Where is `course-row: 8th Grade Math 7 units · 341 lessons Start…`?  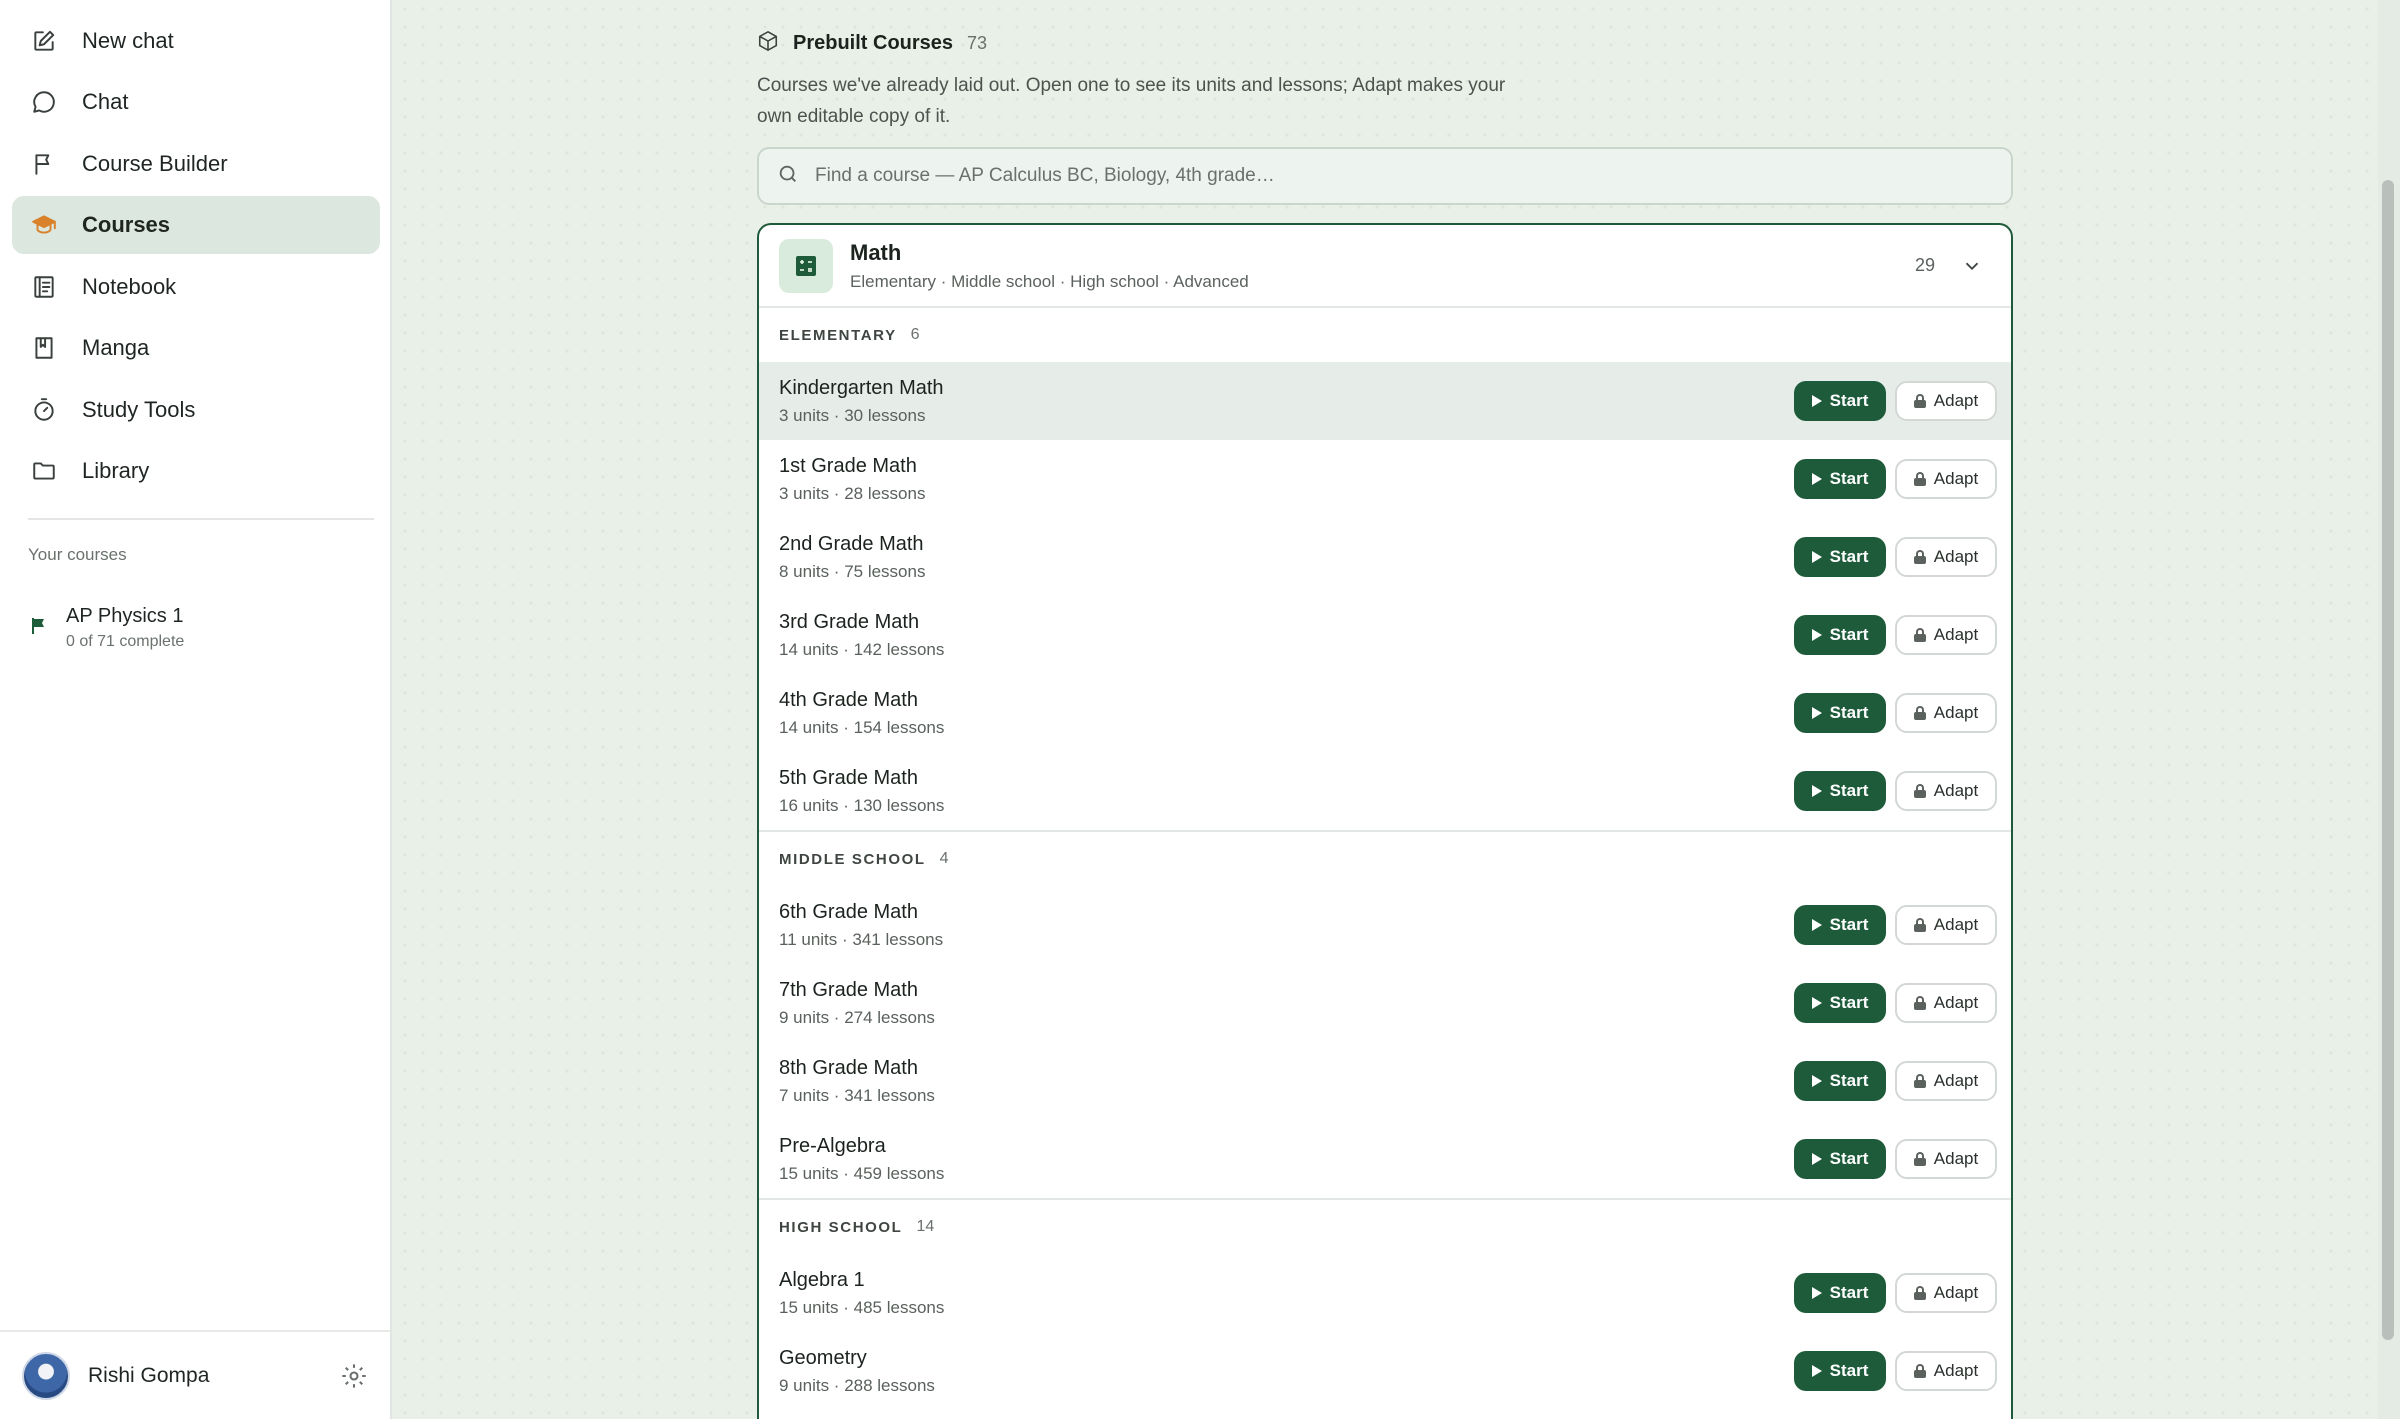 course-row: 8th Grade Math 7 units · 341 lessons Start… is located at coordinates (1385, 1081).